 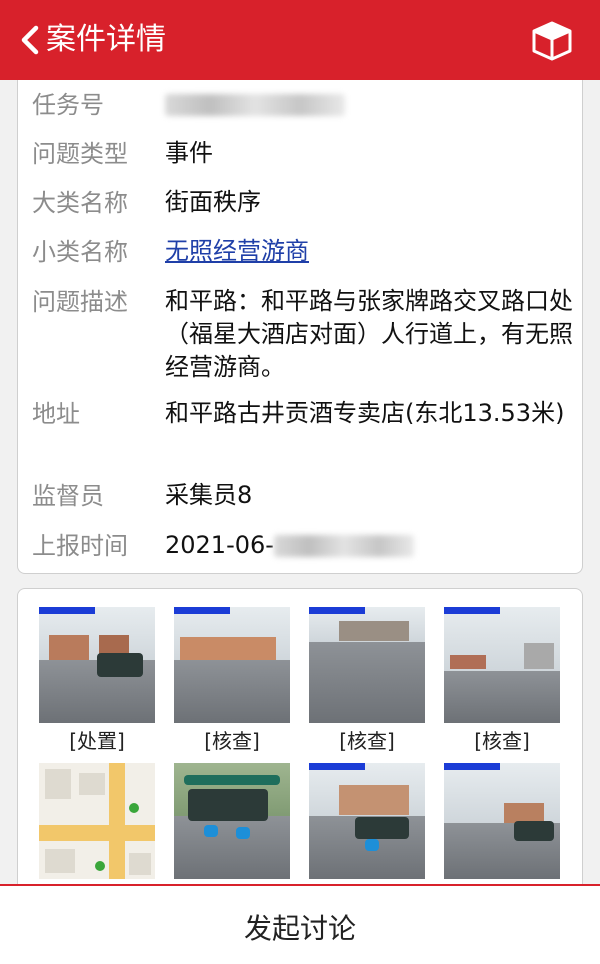 I want to click on chevron-left-icon, so click(x=30, y=40).